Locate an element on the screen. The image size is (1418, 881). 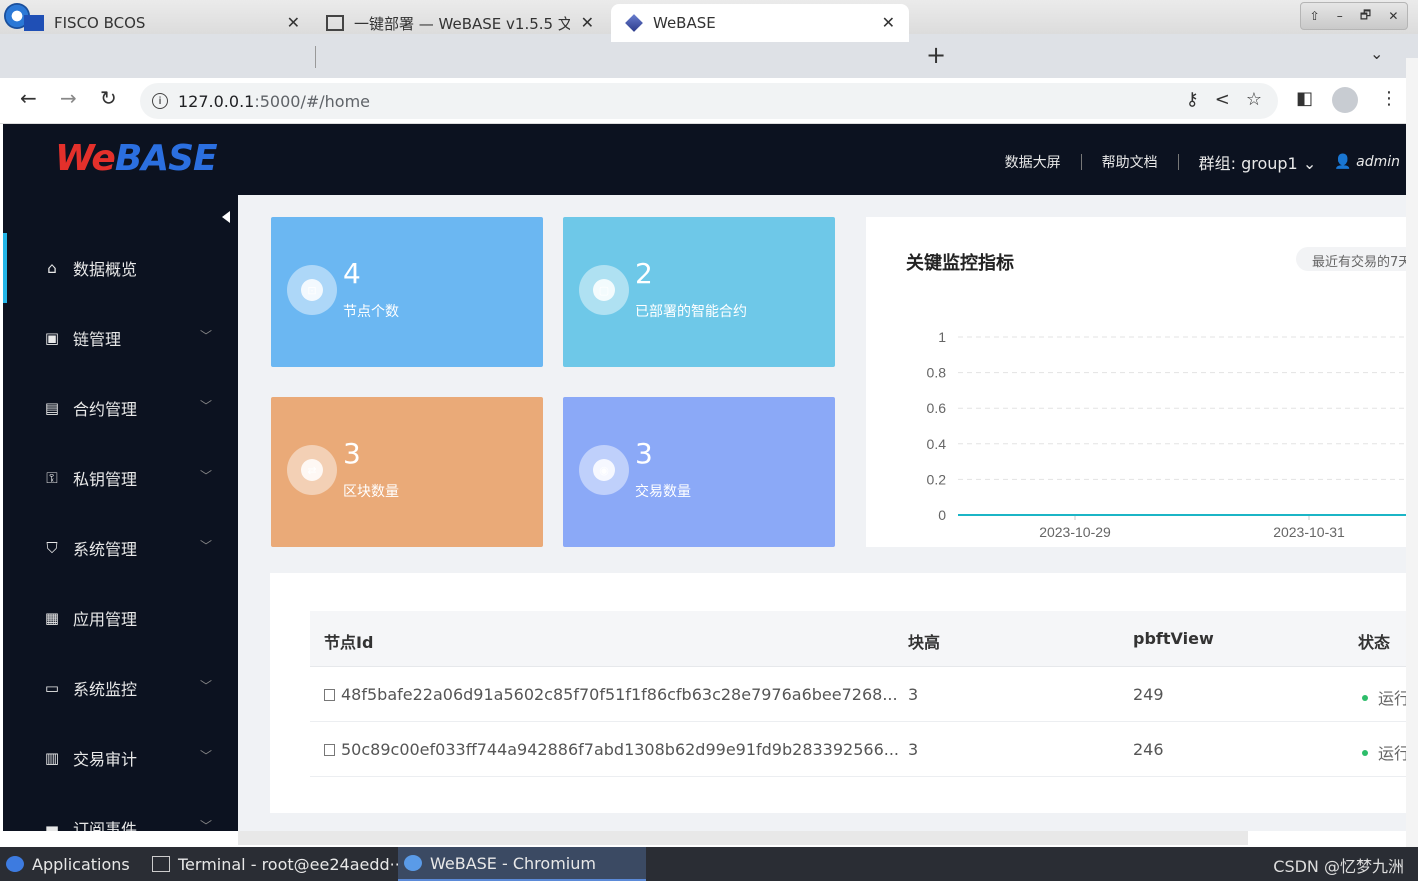
sidebar-item-2: ▣ 链管理 ﹀ is located at coordinates (120, 338).